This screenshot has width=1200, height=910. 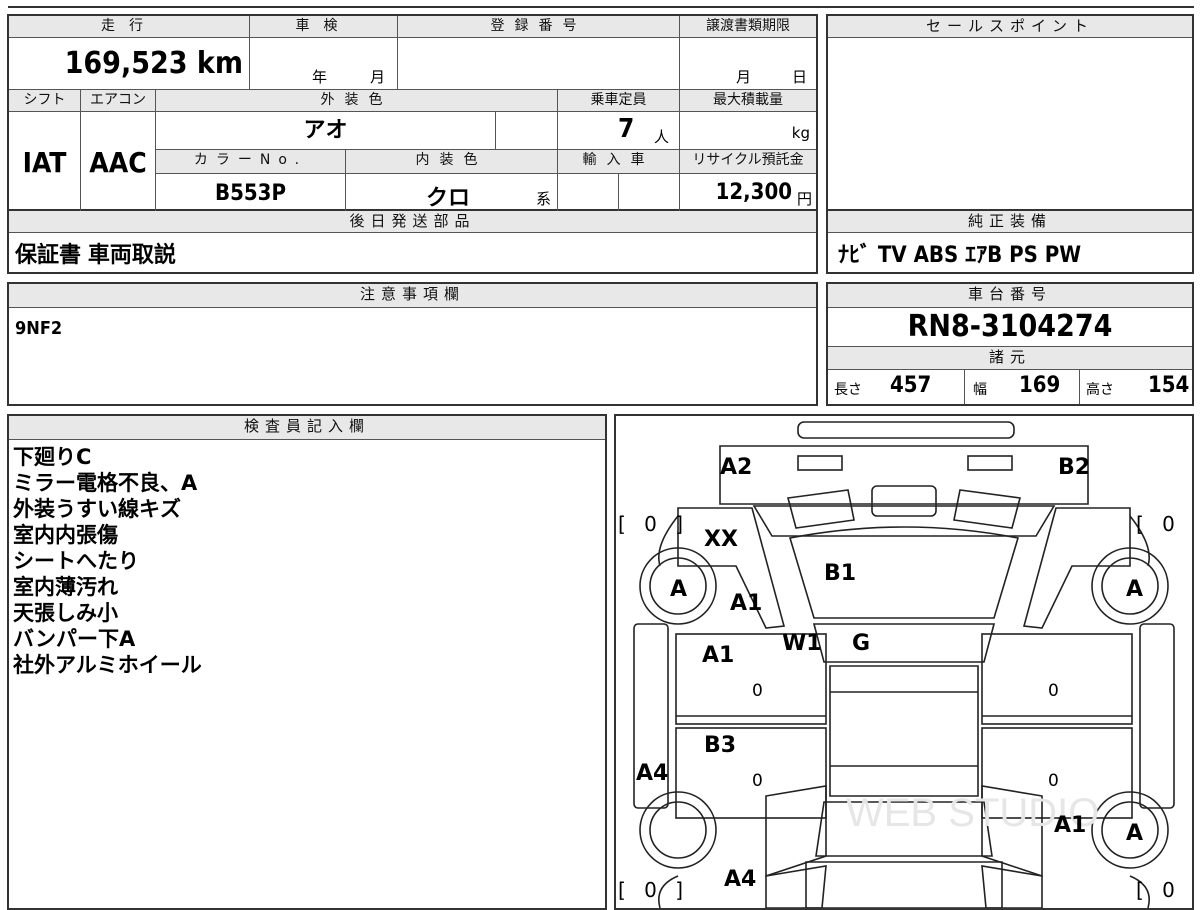 What do you see at coordinates (378, 77) in the screenshot?
I see `inspection-month: 月` at bounding box center [378, 77].